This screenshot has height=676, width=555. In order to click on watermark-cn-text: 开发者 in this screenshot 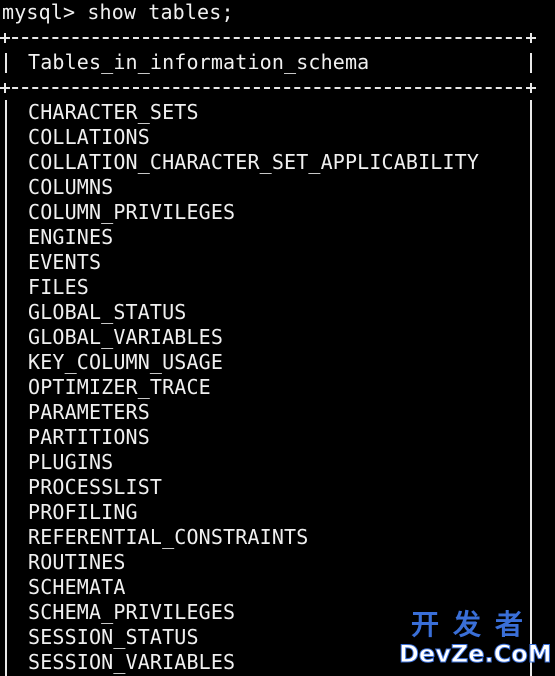, I will do `click(473, 624)`.